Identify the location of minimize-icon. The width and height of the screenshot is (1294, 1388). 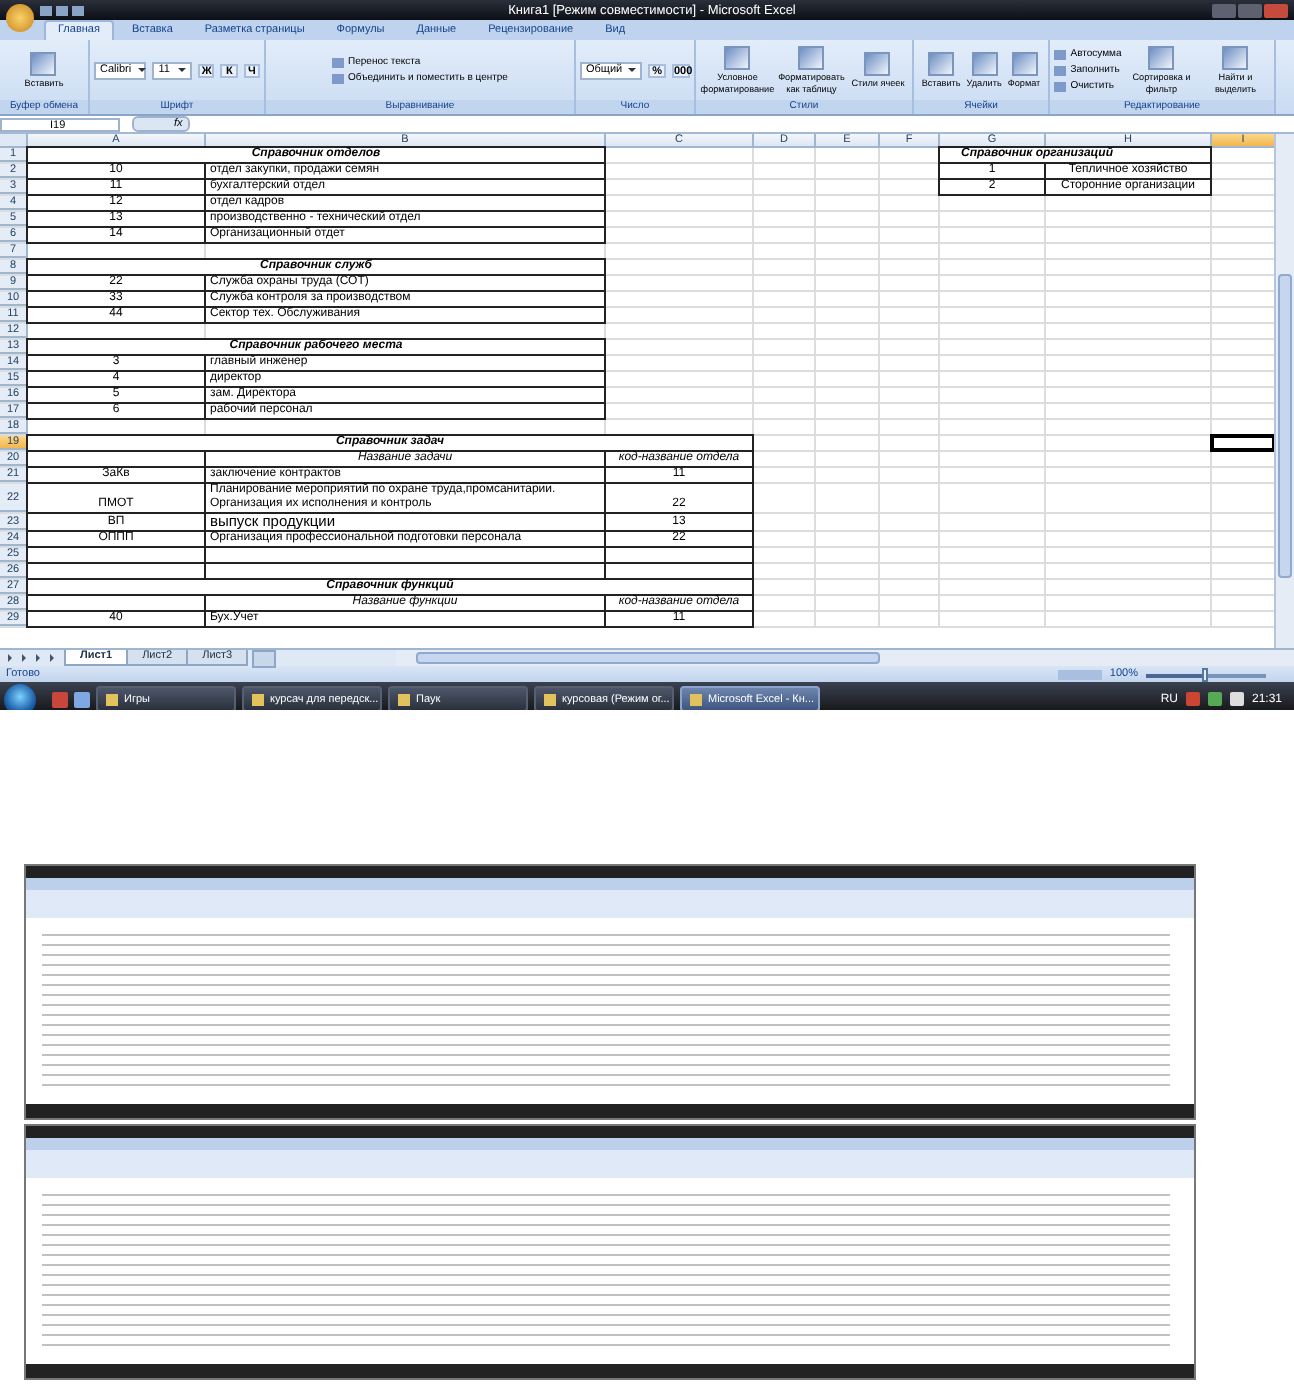
(1224, 10).